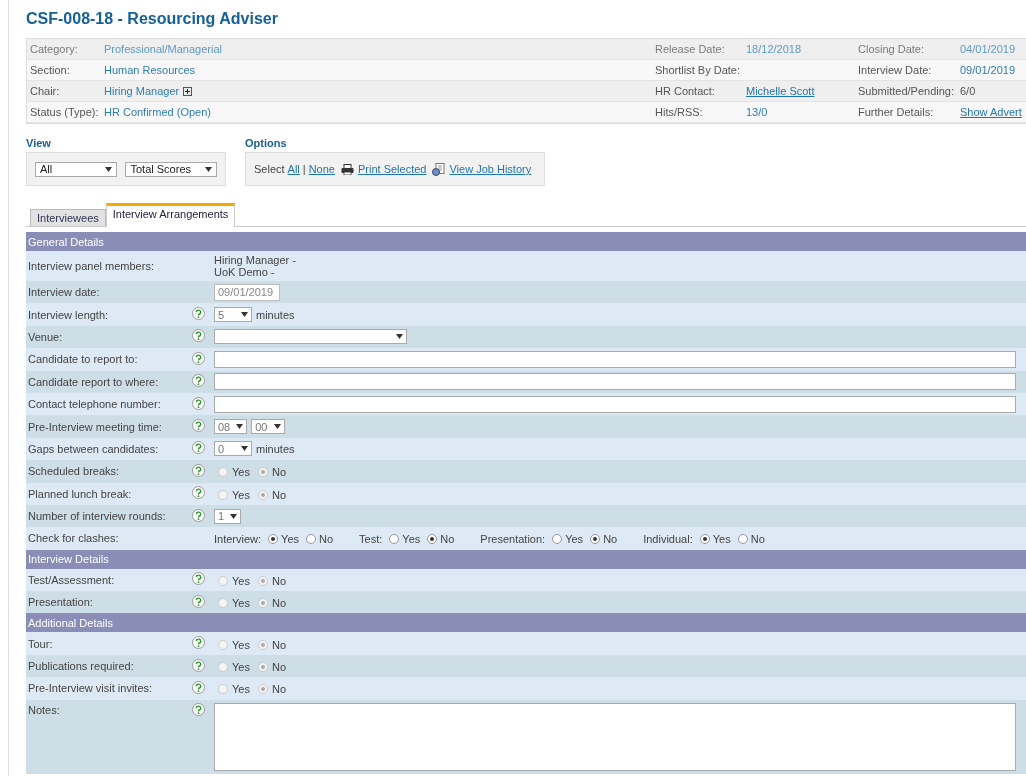 This screenshot has width=1026, height=776. I want to click on section-header: Additional Details, so click(526, 623).